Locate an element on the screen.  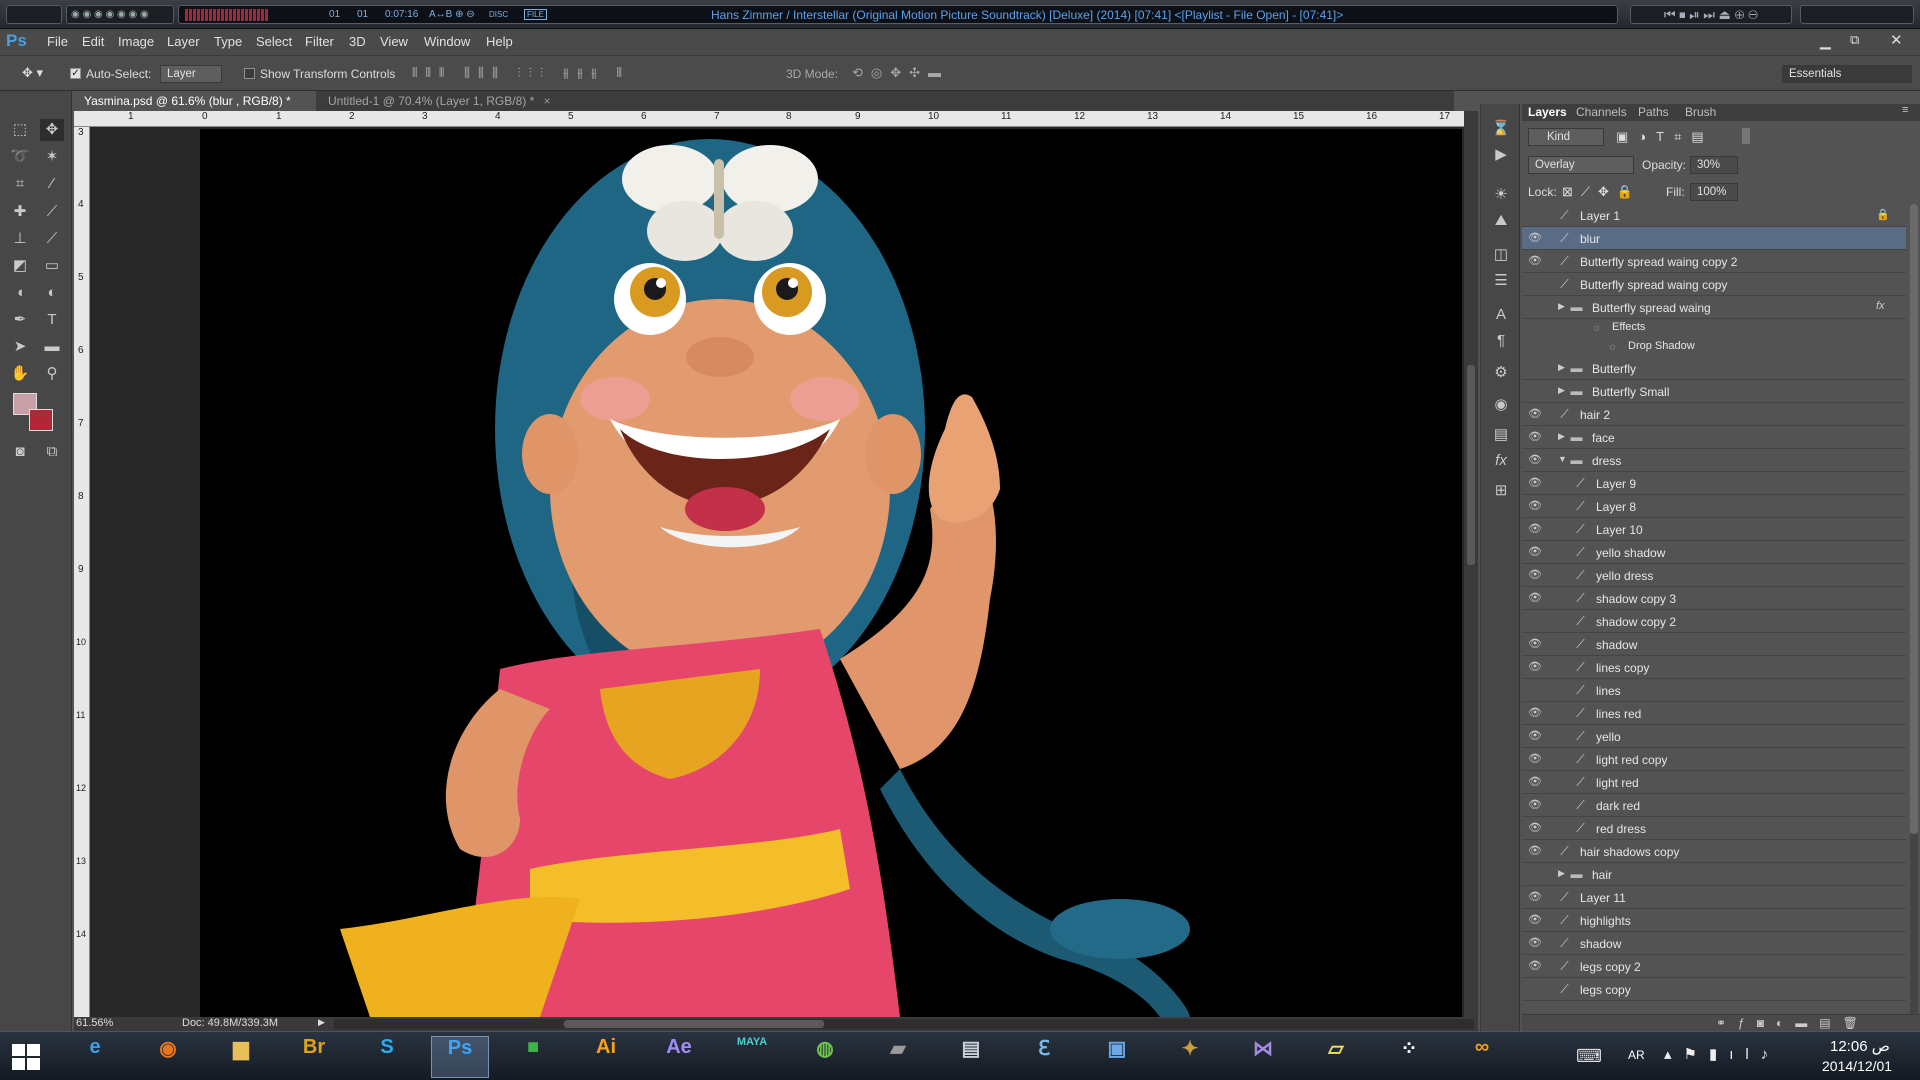
tray-icons: ▴⚑▮ıl♪ is located at coordinates (1722, 1054).